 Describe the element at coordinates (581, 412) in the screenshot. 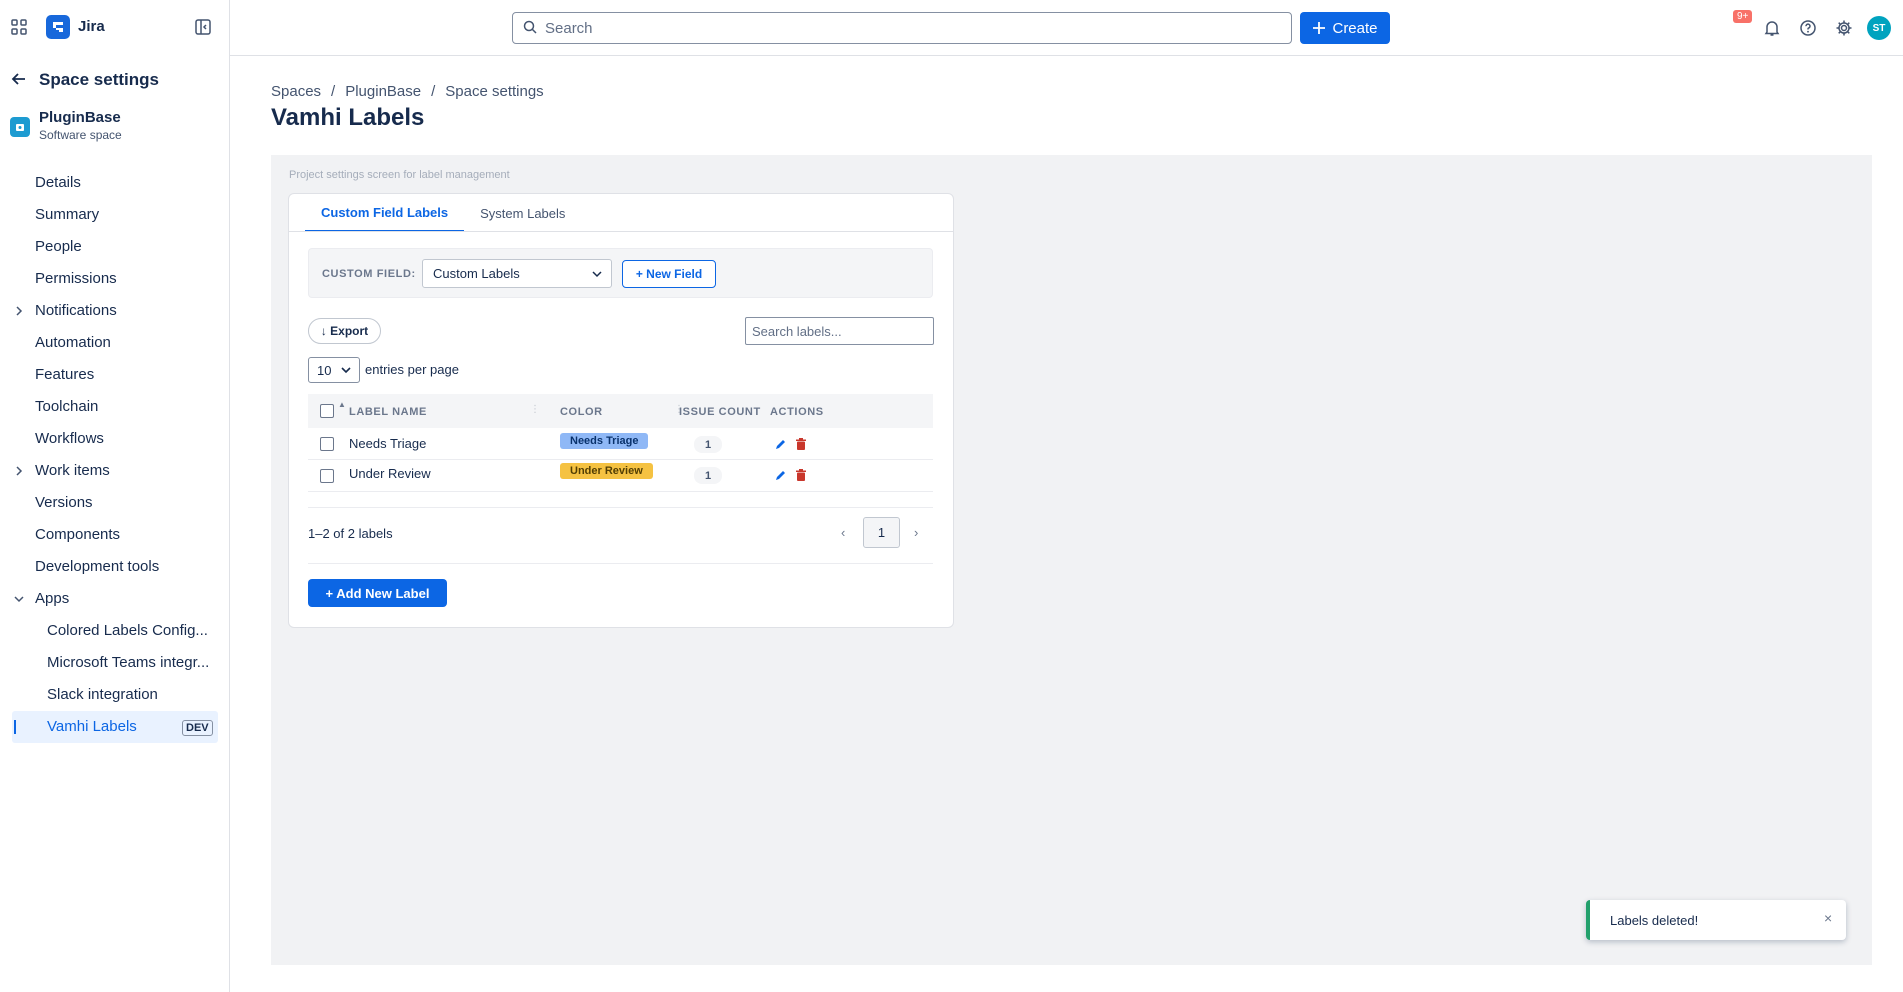

I see `column-header-color: COLOR` at that location.